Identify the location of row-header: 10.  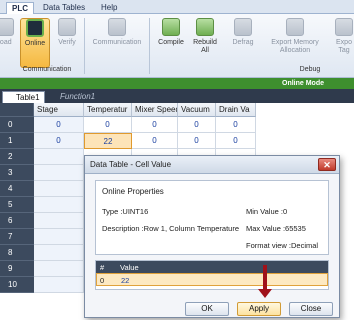
(17, 285).